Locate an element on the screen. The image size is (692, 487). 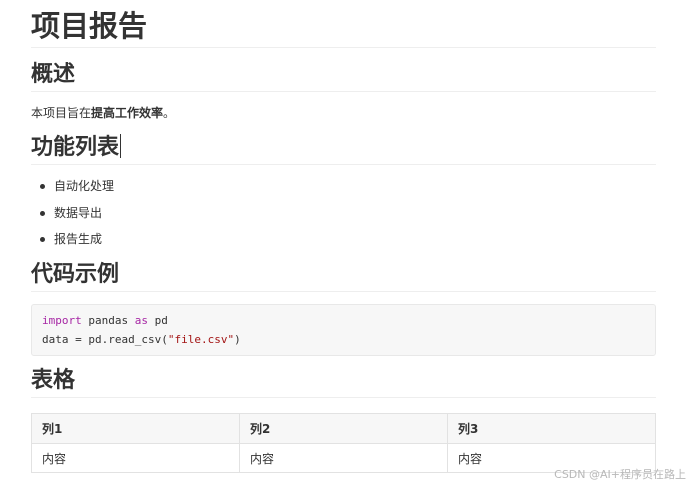
column-header: 列2 is located at coordinates (343, 428).